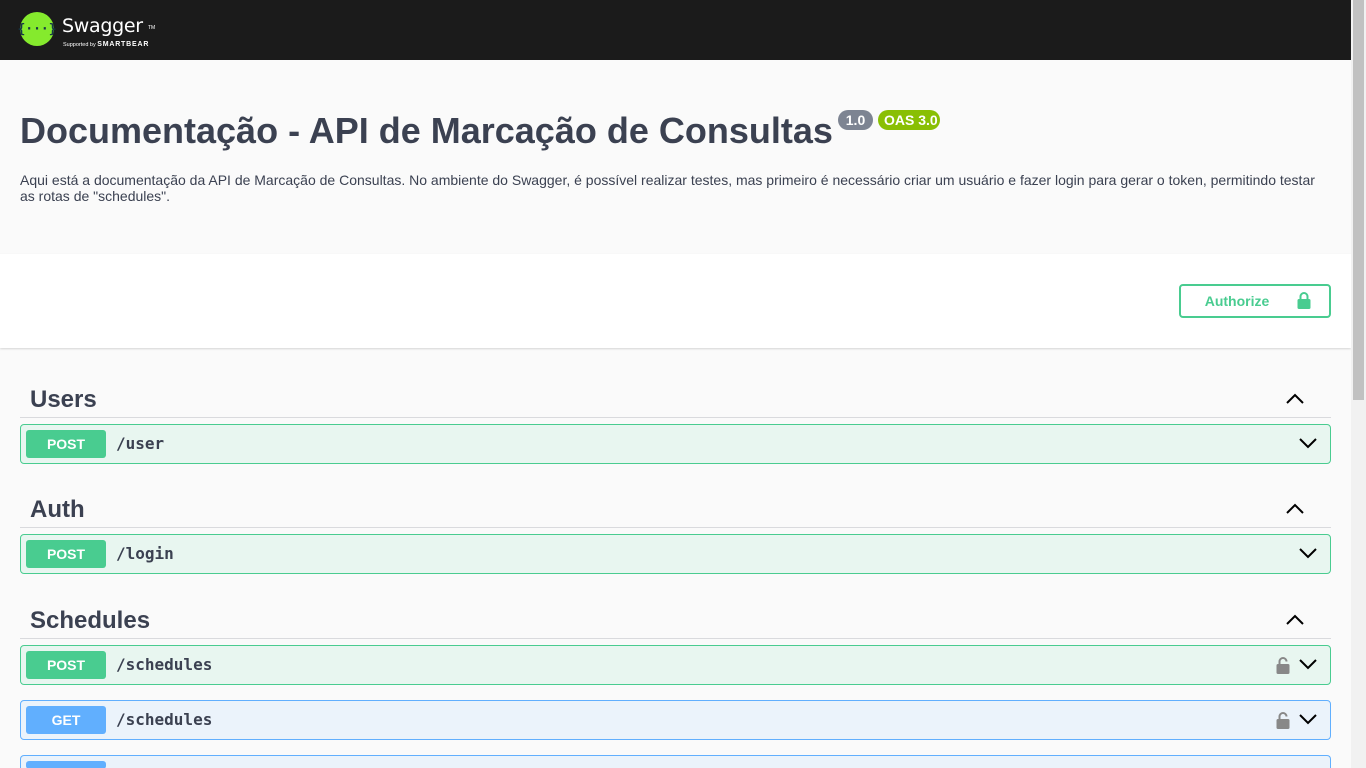 This screenshot has height=768, width=1366. I want to click on authorize-button: Authorize, so click(1255, 301).